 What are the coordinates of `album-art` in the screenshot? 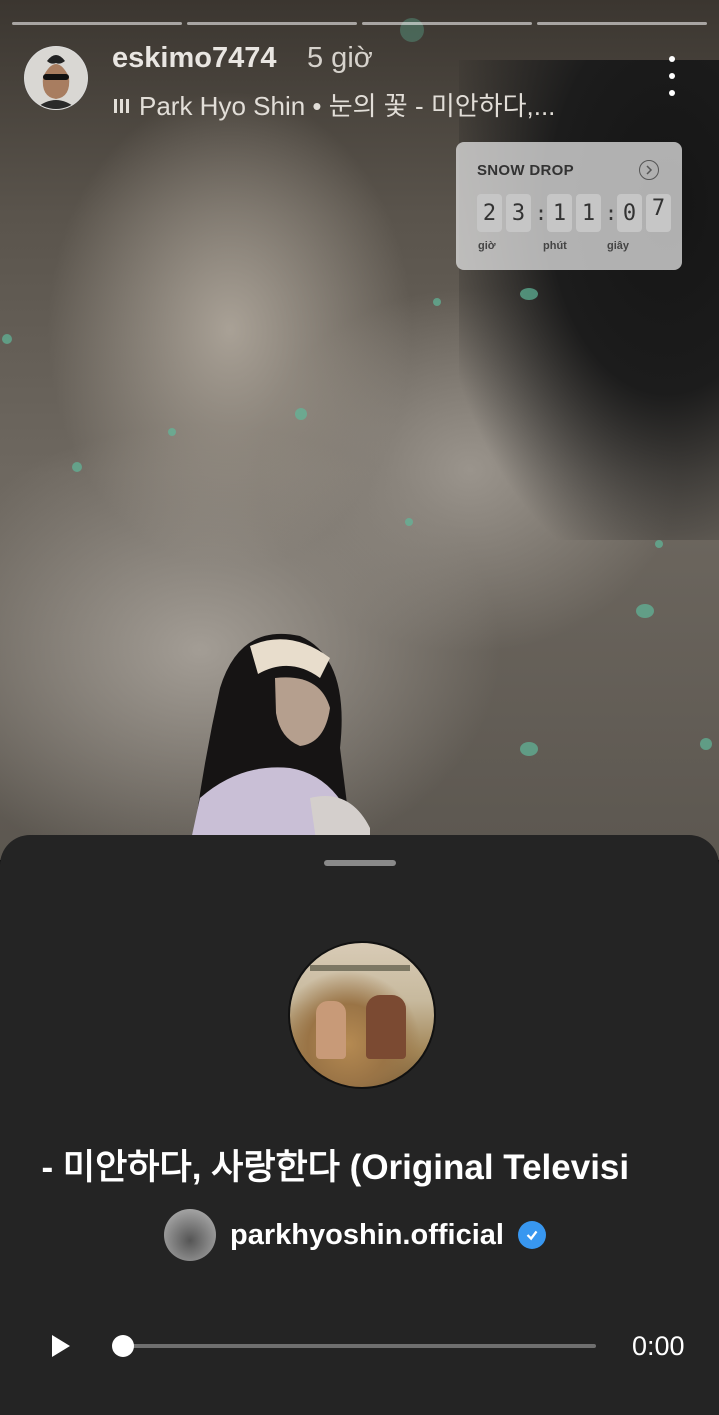 It's located at (362, 1015).